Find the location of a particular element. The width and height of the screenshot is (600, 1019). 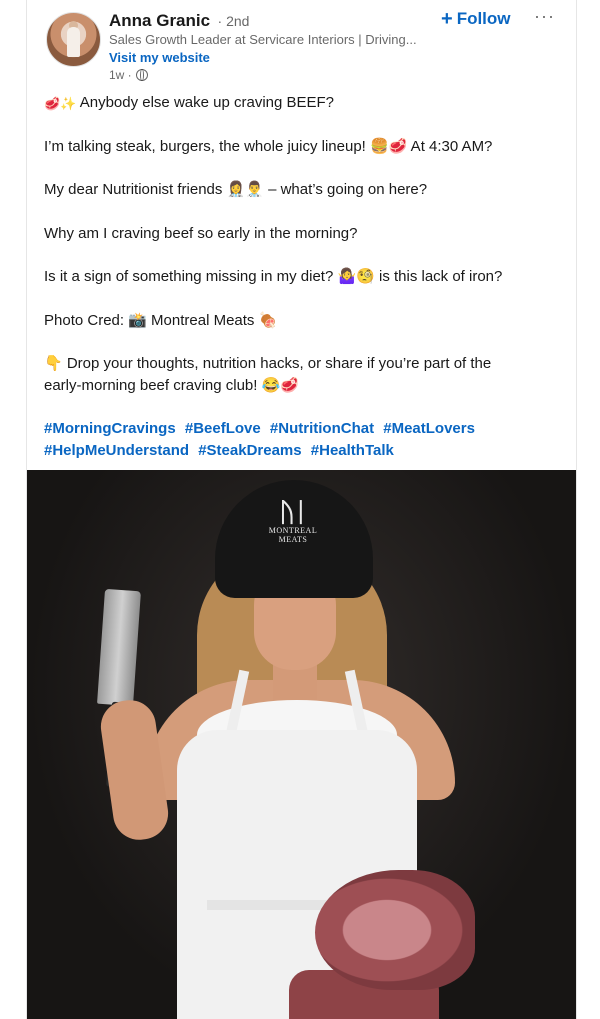

post-paragraph-7b: early-morning beef craving club! 😂🥩 is located at coordinates (171, 385).